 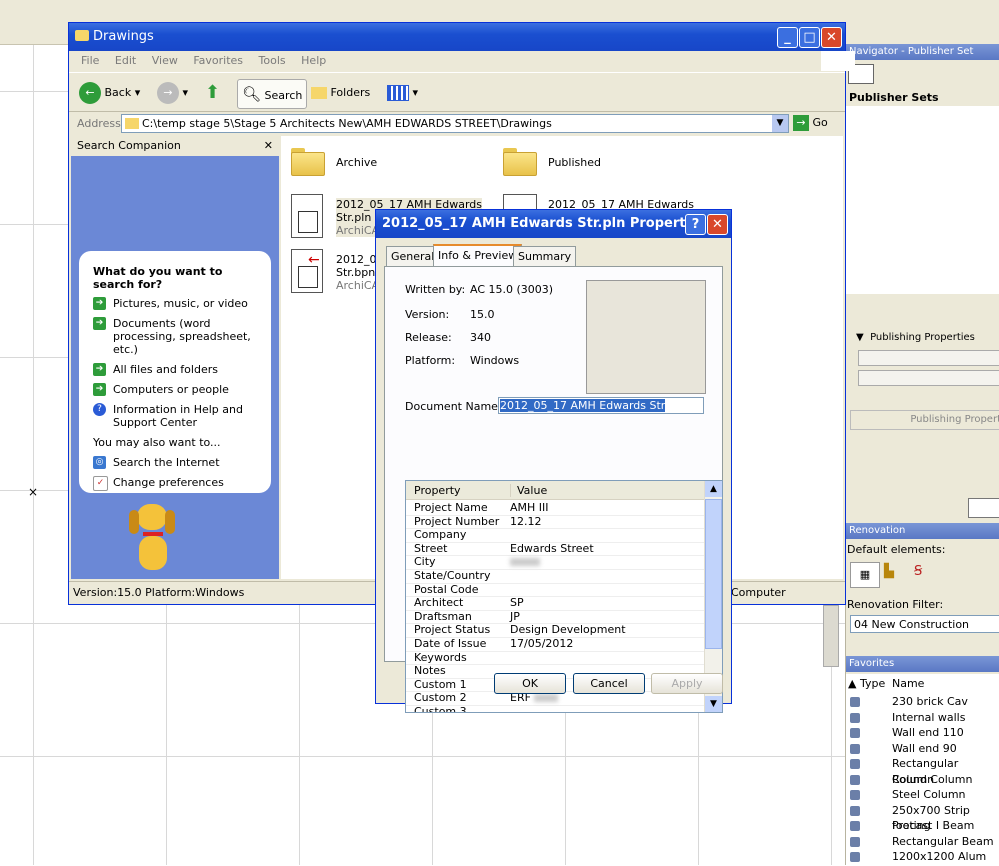 I want to click on table-row: Project Name AMH III, so click(x=555, y=508).